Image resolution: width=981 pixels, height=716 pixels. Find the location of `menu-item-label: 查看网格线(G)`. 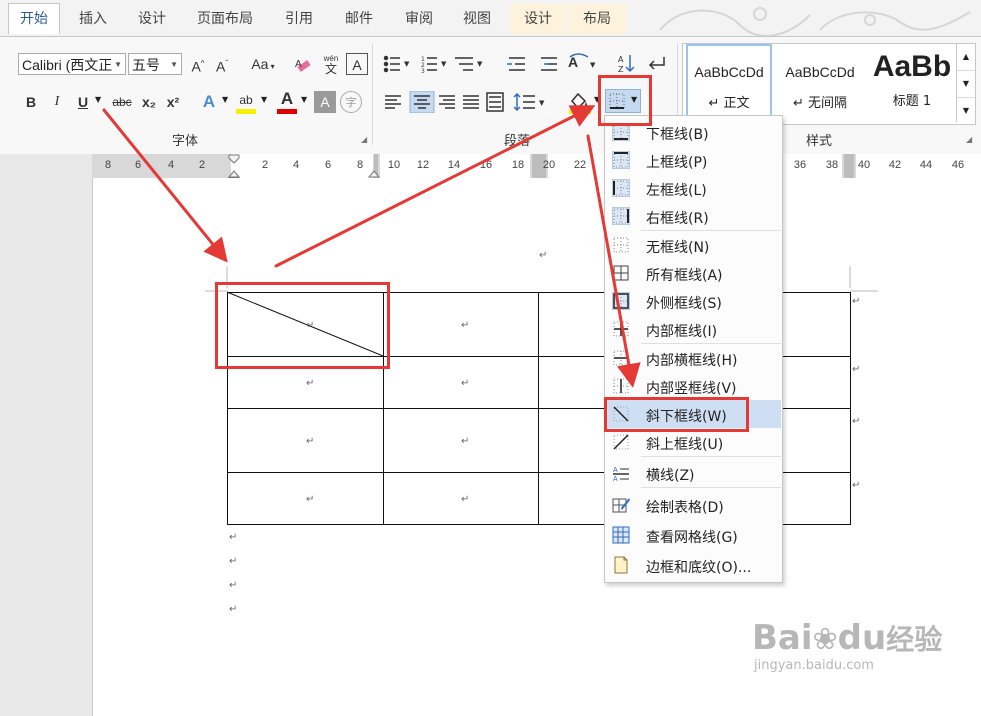

menu-item-label: 查看网格线(G) is located at coordinates (692, 538).